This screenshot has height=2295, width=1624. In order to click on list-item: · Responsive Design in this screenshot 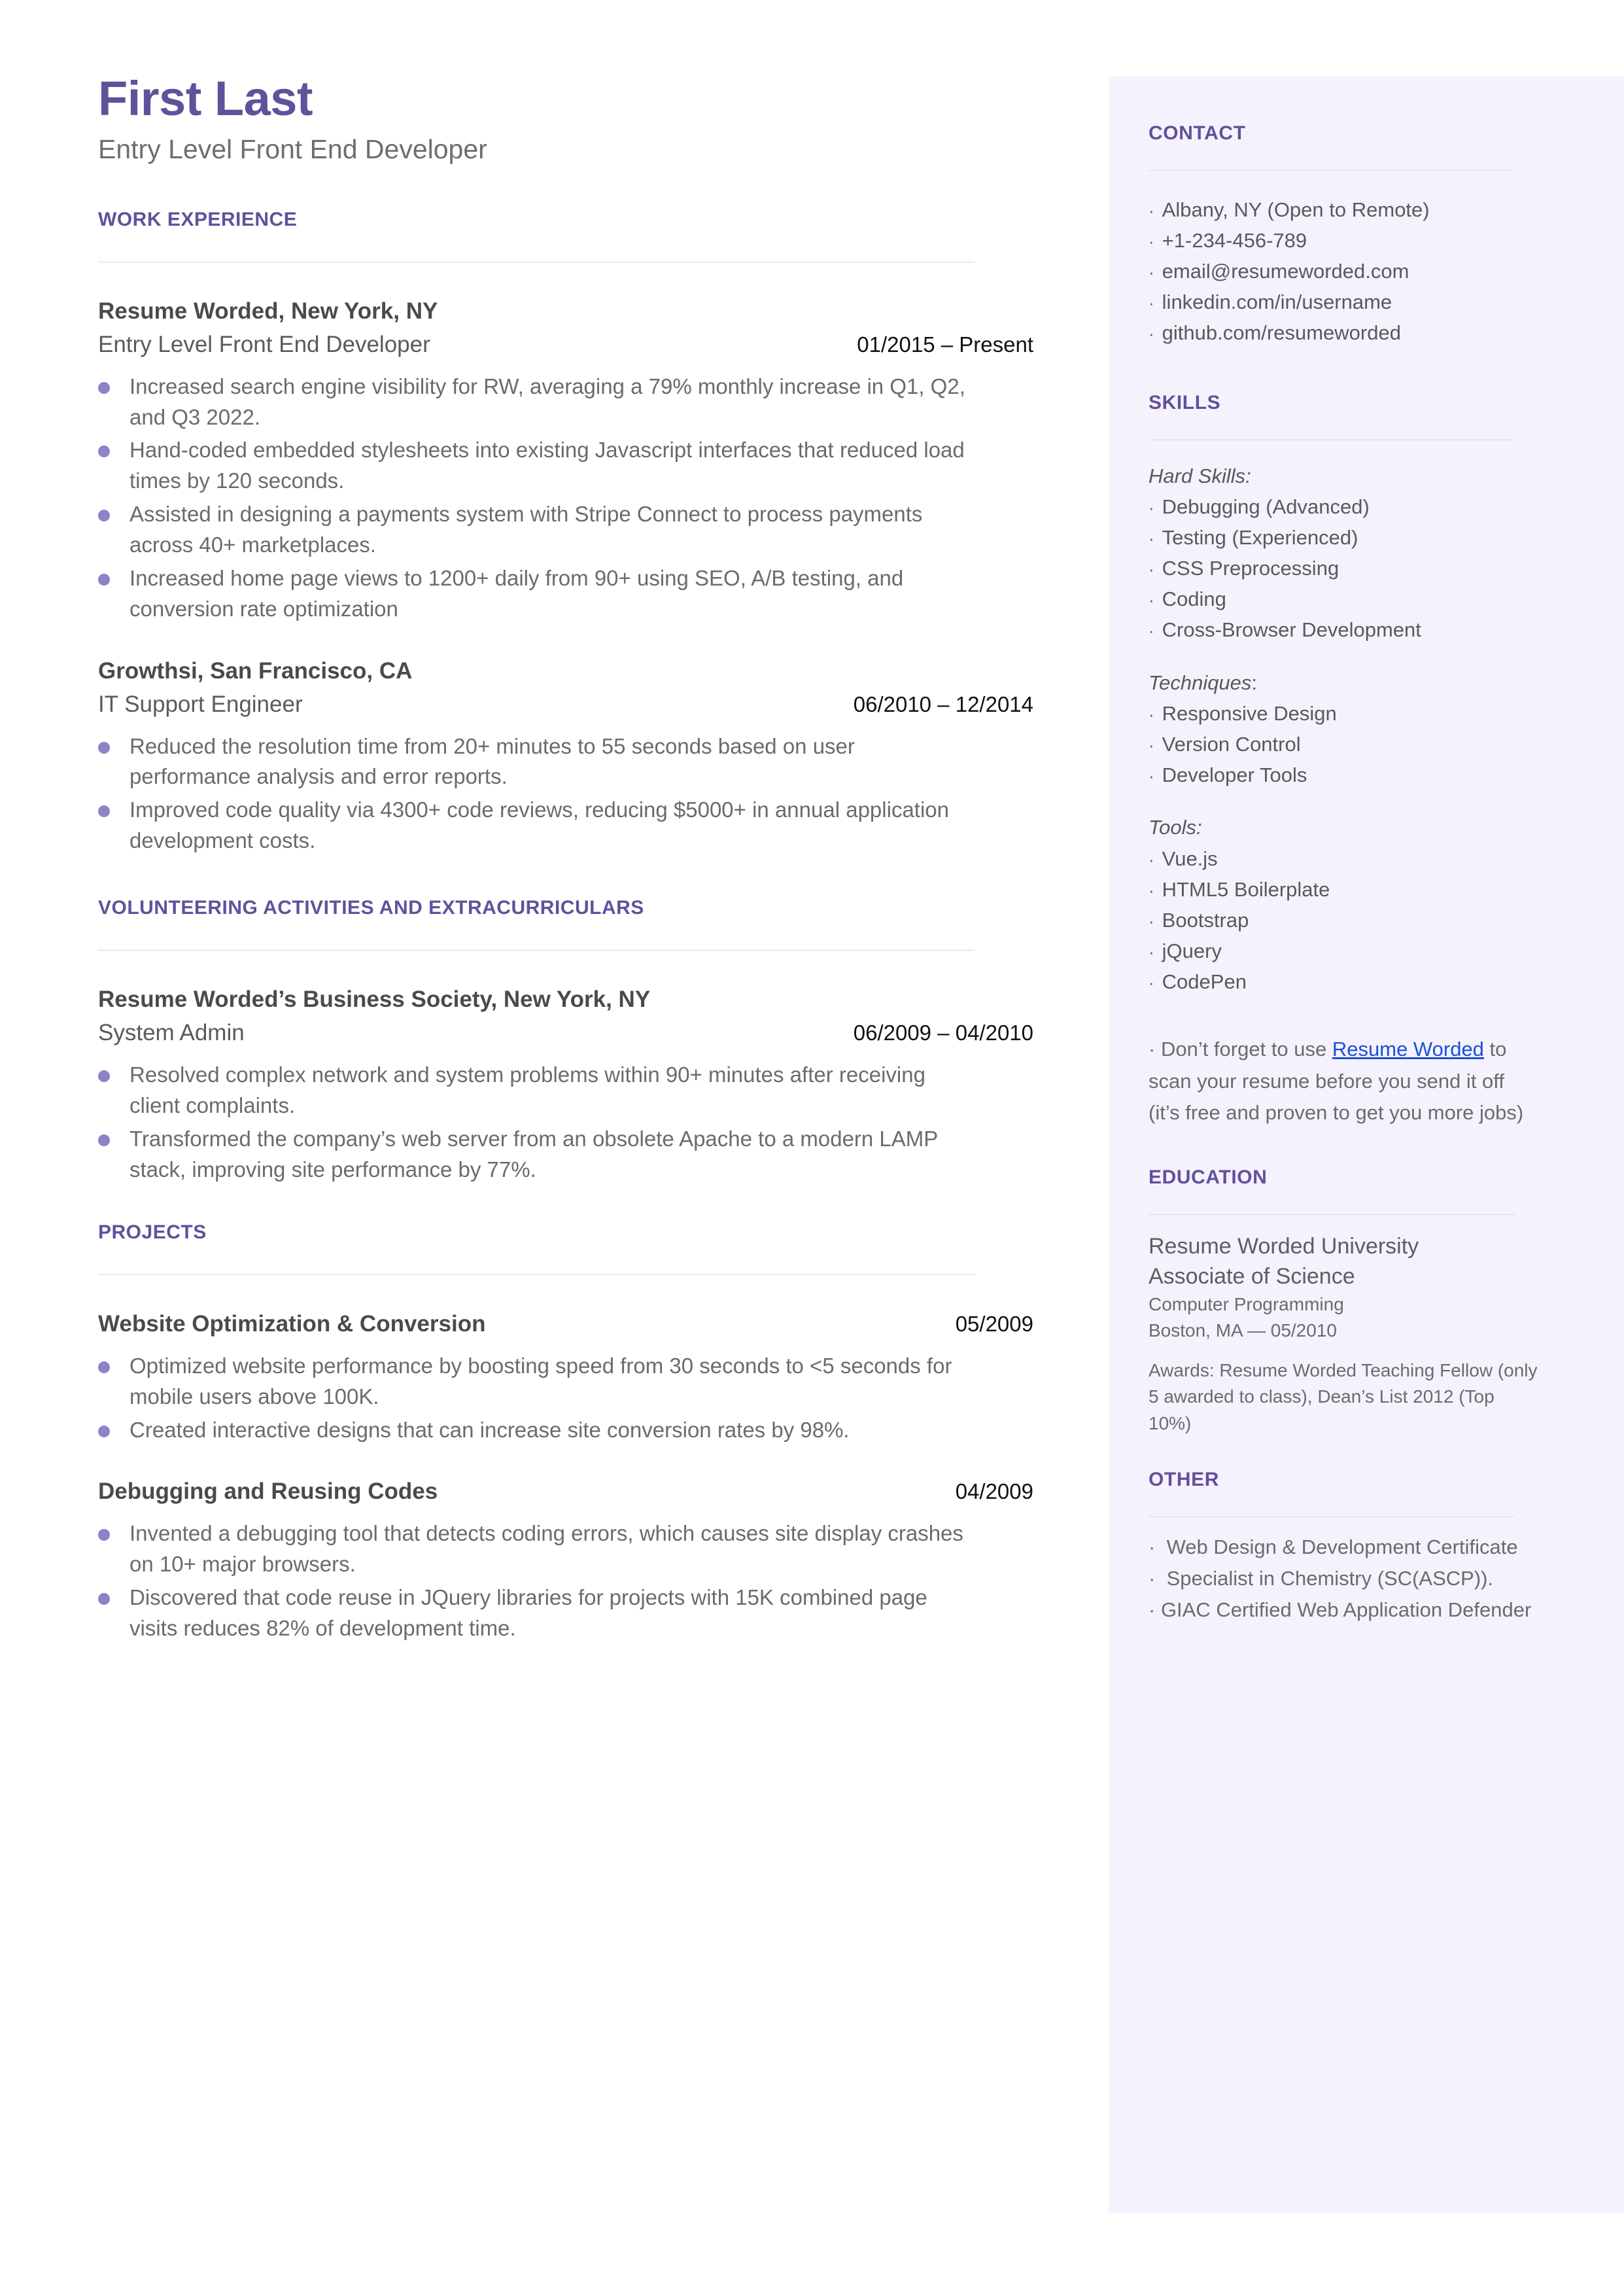, I will do `click(1345, 714)`.